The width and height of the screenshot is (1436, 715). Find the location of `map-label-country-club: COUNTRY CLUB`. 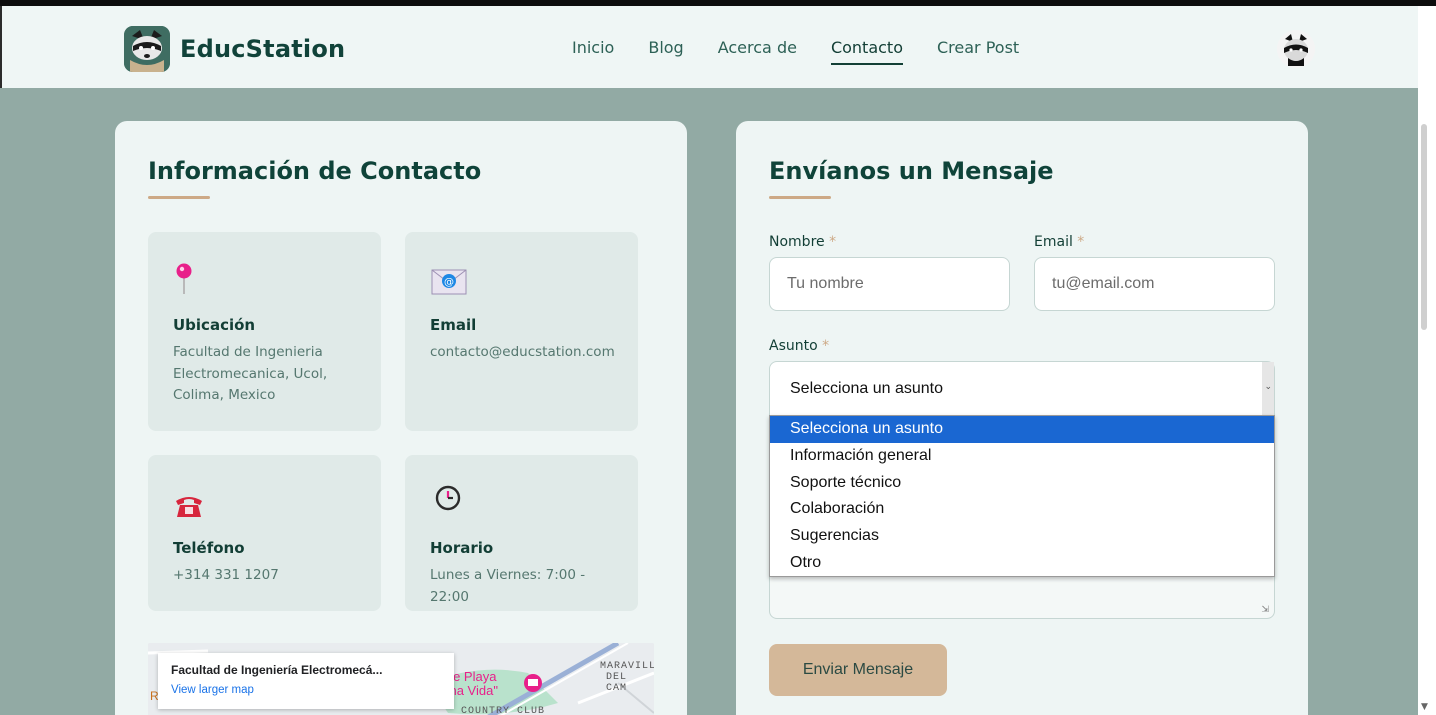

map-label-country-club: COUNTRY CLUB is located at coordinates (503, 710).